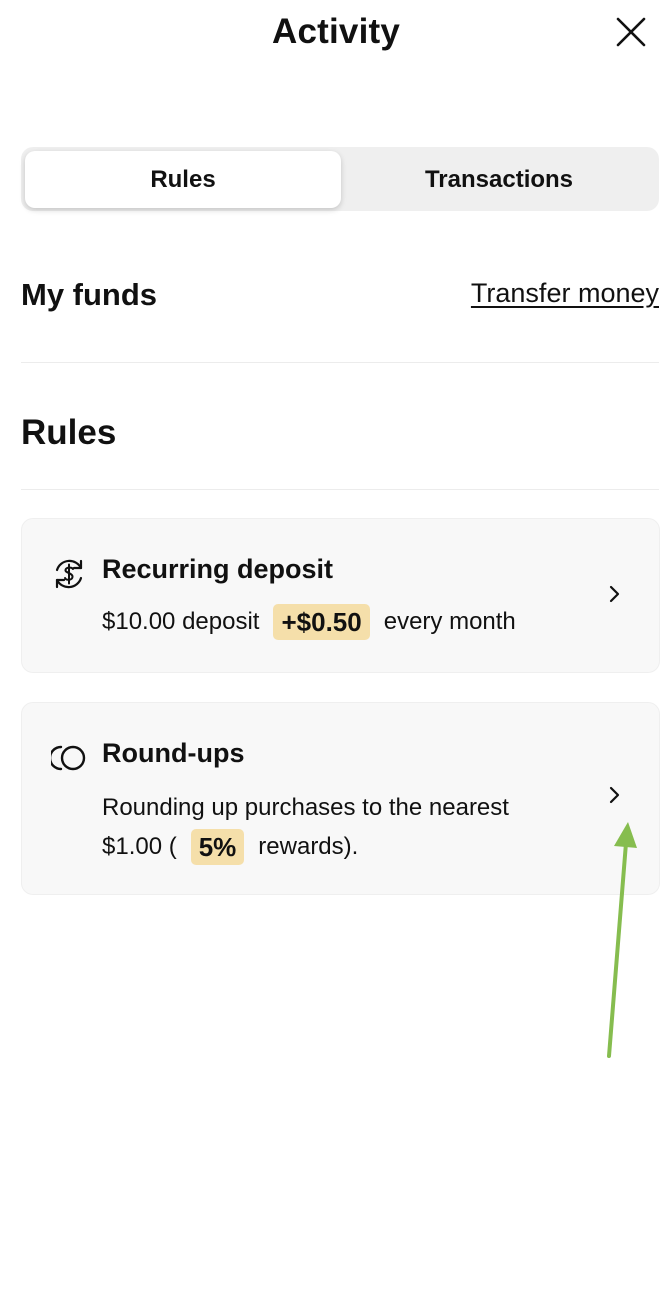 This screenshot has height=1292, width=672. What do you see at coordinates (183, 179) in the screenshot?
I see `tab-rules: Rules` at bounding box center [183, 179].